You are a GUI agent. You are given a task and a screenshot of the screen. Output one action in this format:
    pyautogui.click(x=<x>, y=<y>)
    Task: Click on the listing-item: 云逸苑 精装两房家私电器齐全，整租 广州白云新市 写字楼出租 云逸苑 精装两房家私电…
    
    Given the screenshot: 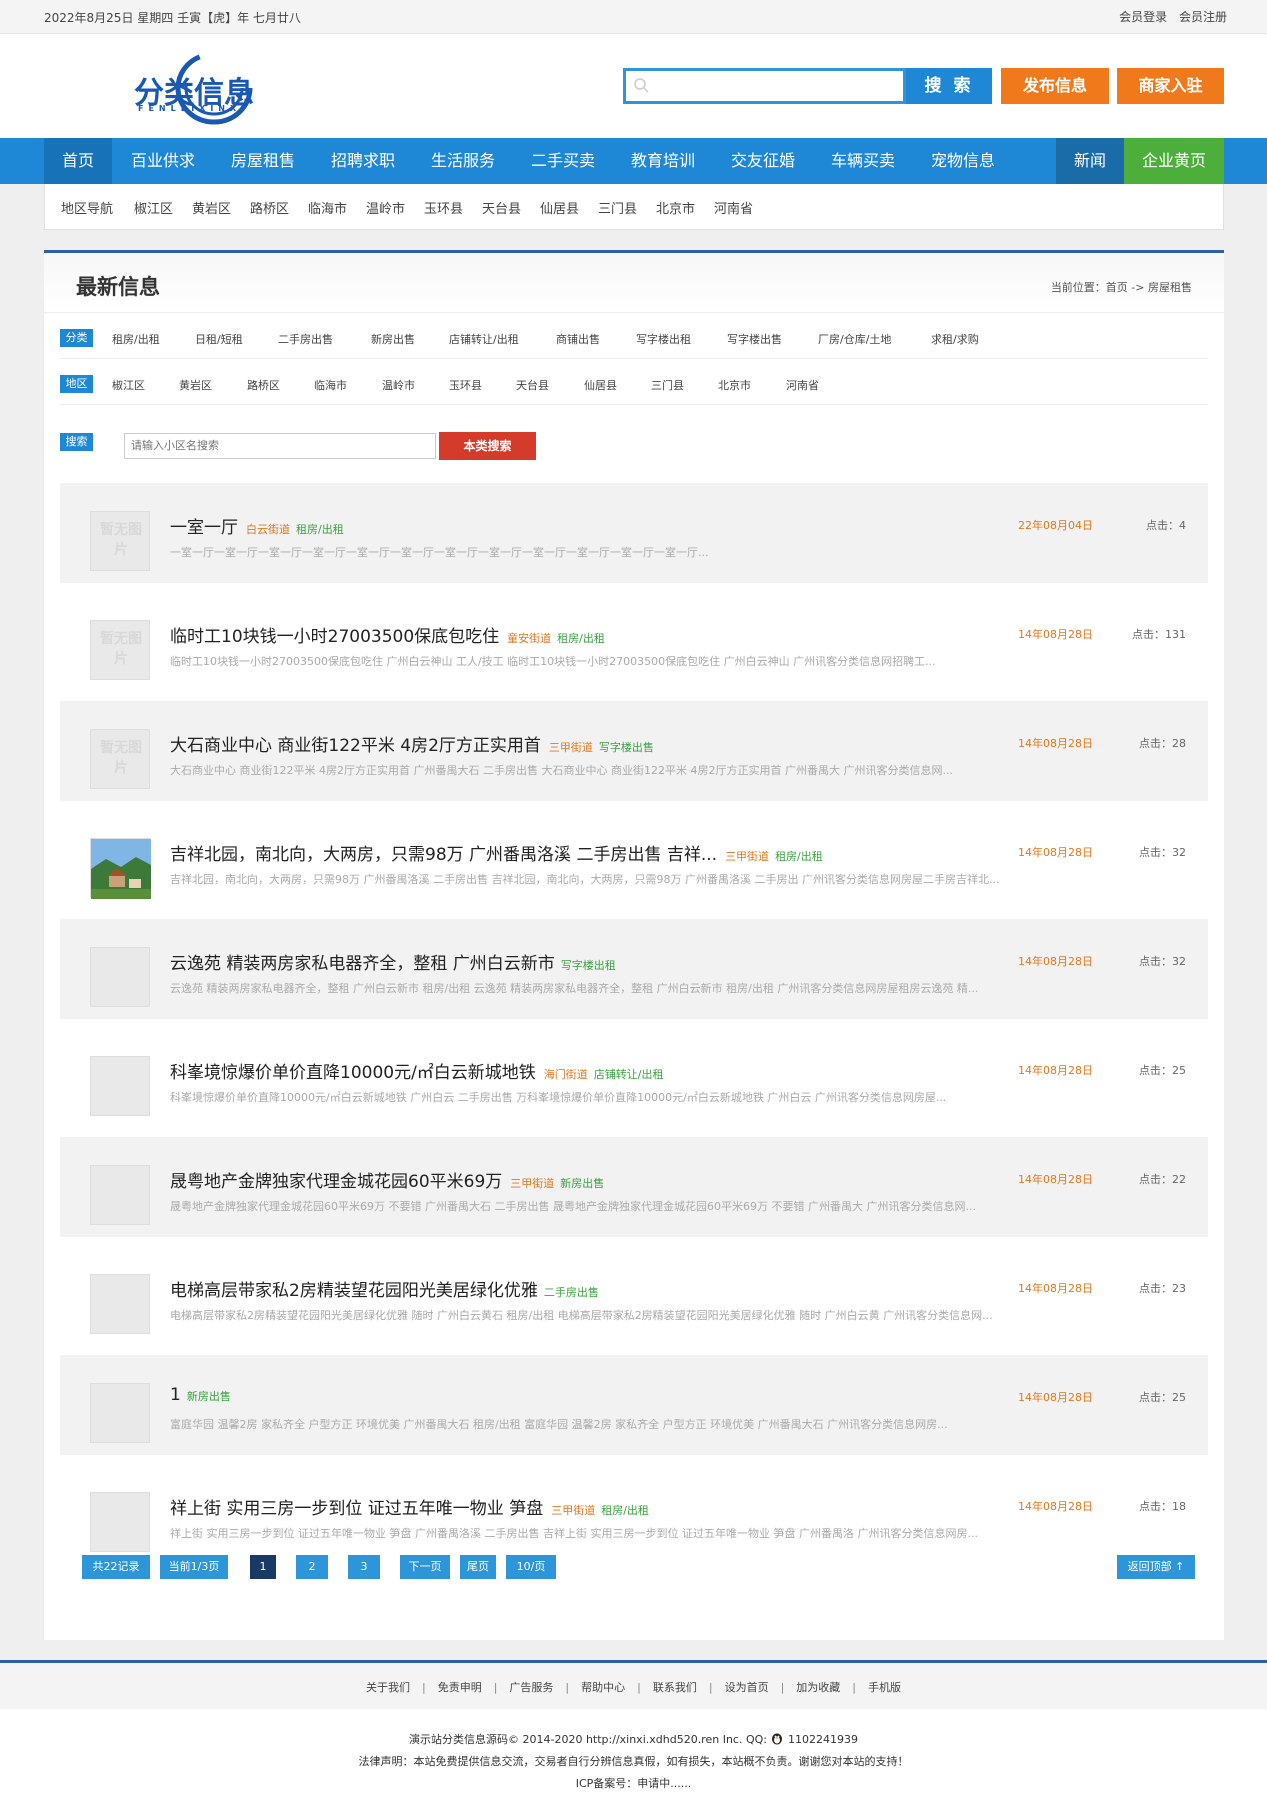 What is the action you would take?
    pyautogui.click(x=634, y=969)
    